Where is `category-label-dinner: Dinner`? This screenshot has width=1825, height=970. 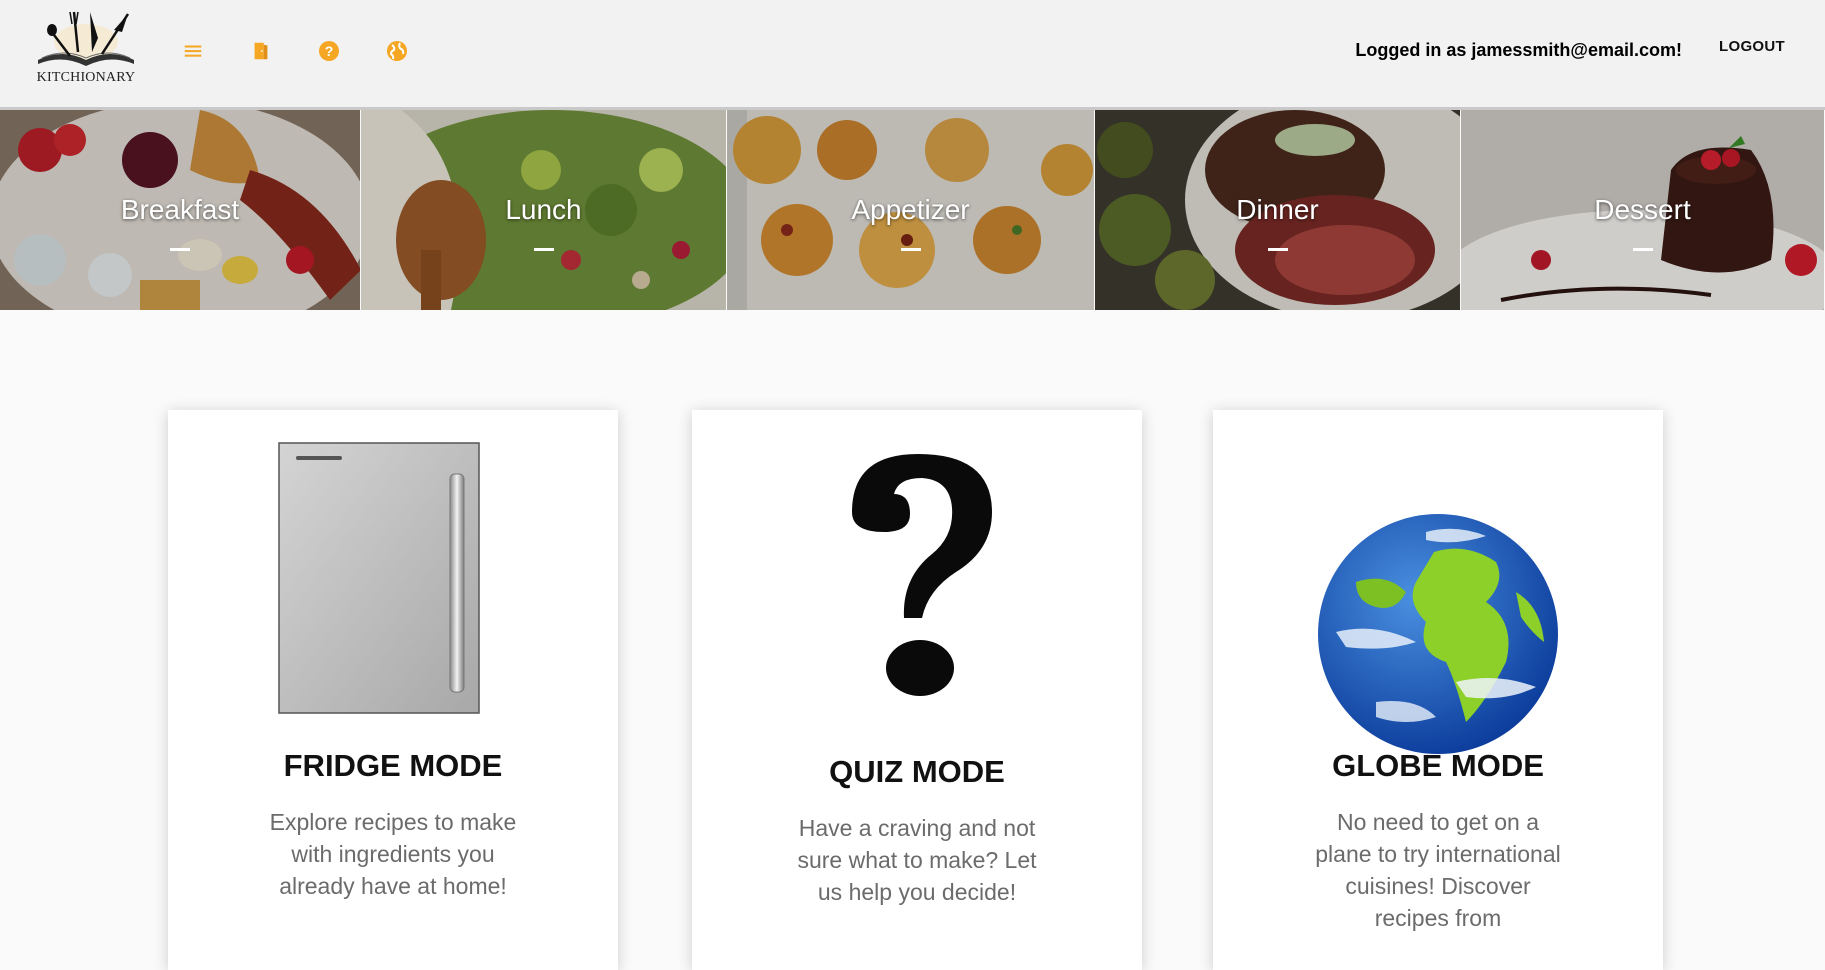 category-label-dinner: Dinner is located at coordinates (1277, 209).